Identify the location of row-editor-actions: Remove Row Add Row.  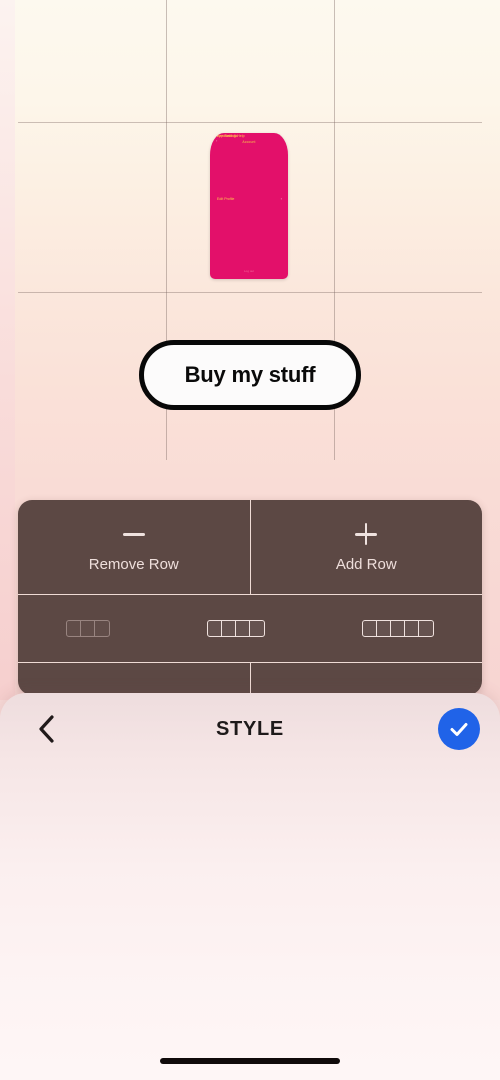
(250, 547).